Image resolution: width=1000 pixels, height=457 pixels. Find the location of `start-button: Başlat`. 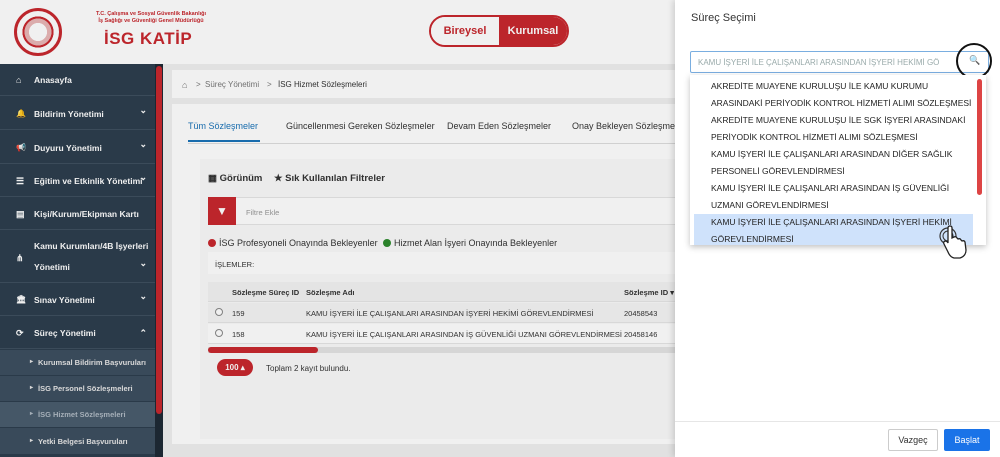

start-button: Başlat is located at coordinates (967, 440).